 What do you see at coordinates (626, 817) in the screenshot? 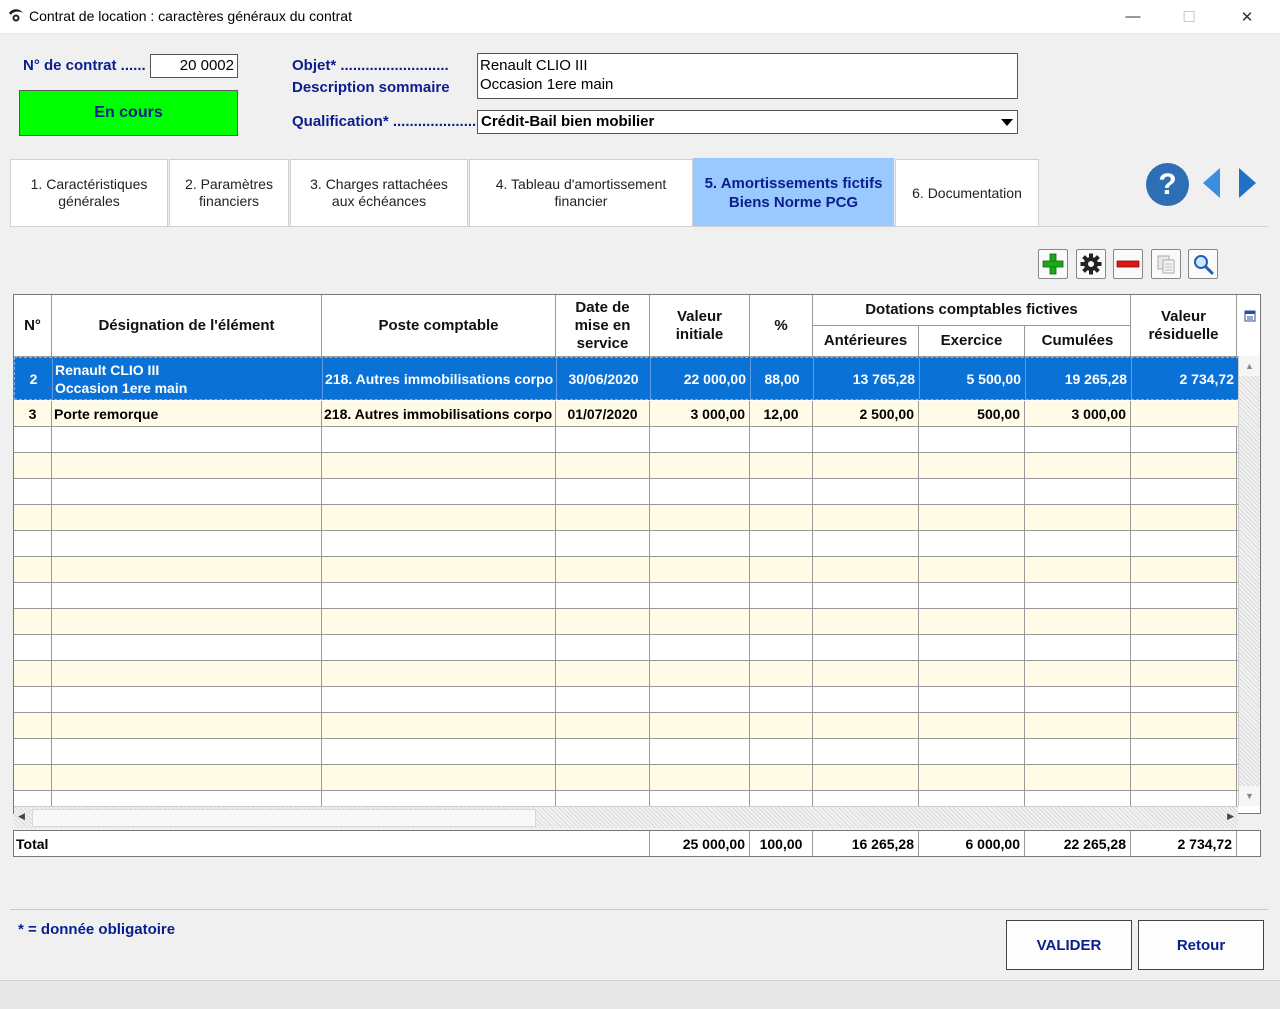
I see `horizontal-scrollbar: ◀ ▶` at bounding box center [626, 817].